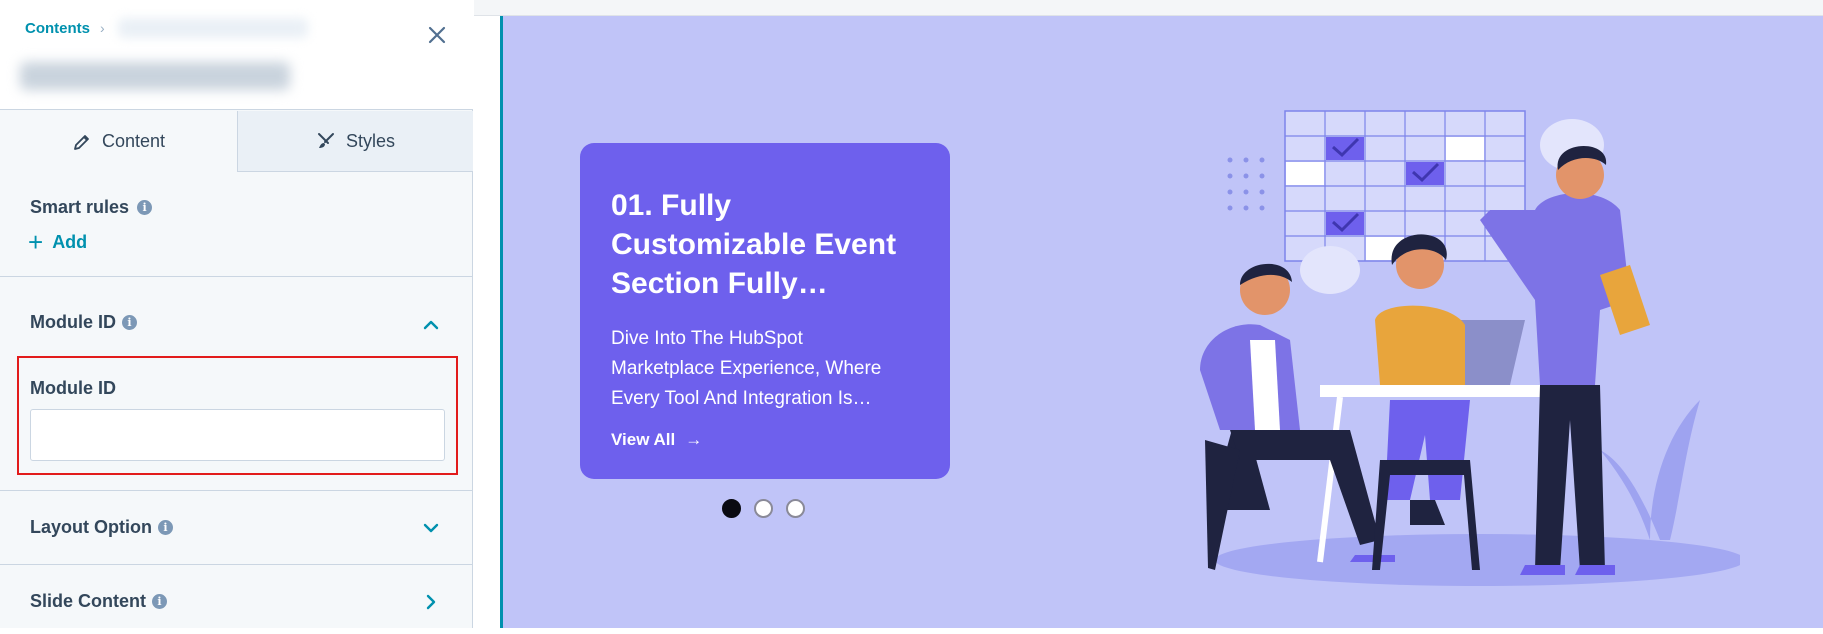  What do you see at coordinates (155, 76) in the screenshot?
I see `blurred-module-title` at bounding box center [155, 76].